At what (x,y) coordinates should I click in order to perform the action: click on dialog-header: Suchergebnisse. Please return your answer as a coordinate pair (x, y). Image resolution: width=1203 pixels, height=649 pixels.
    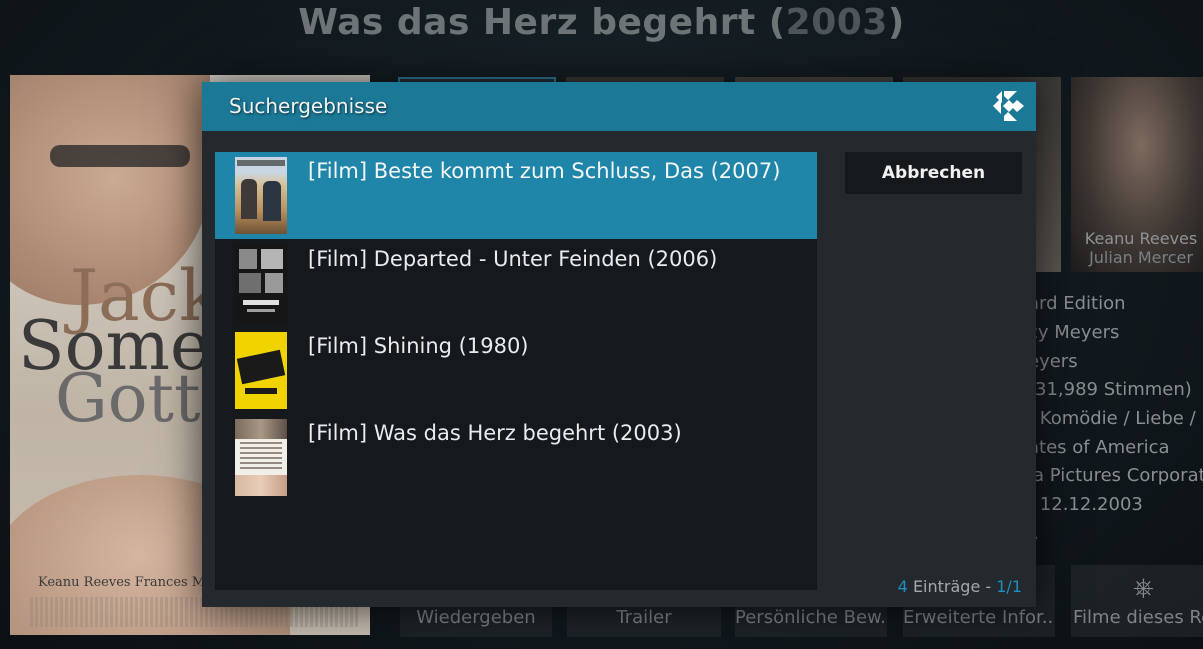
    Looking at the image, I should click on (619, 106).